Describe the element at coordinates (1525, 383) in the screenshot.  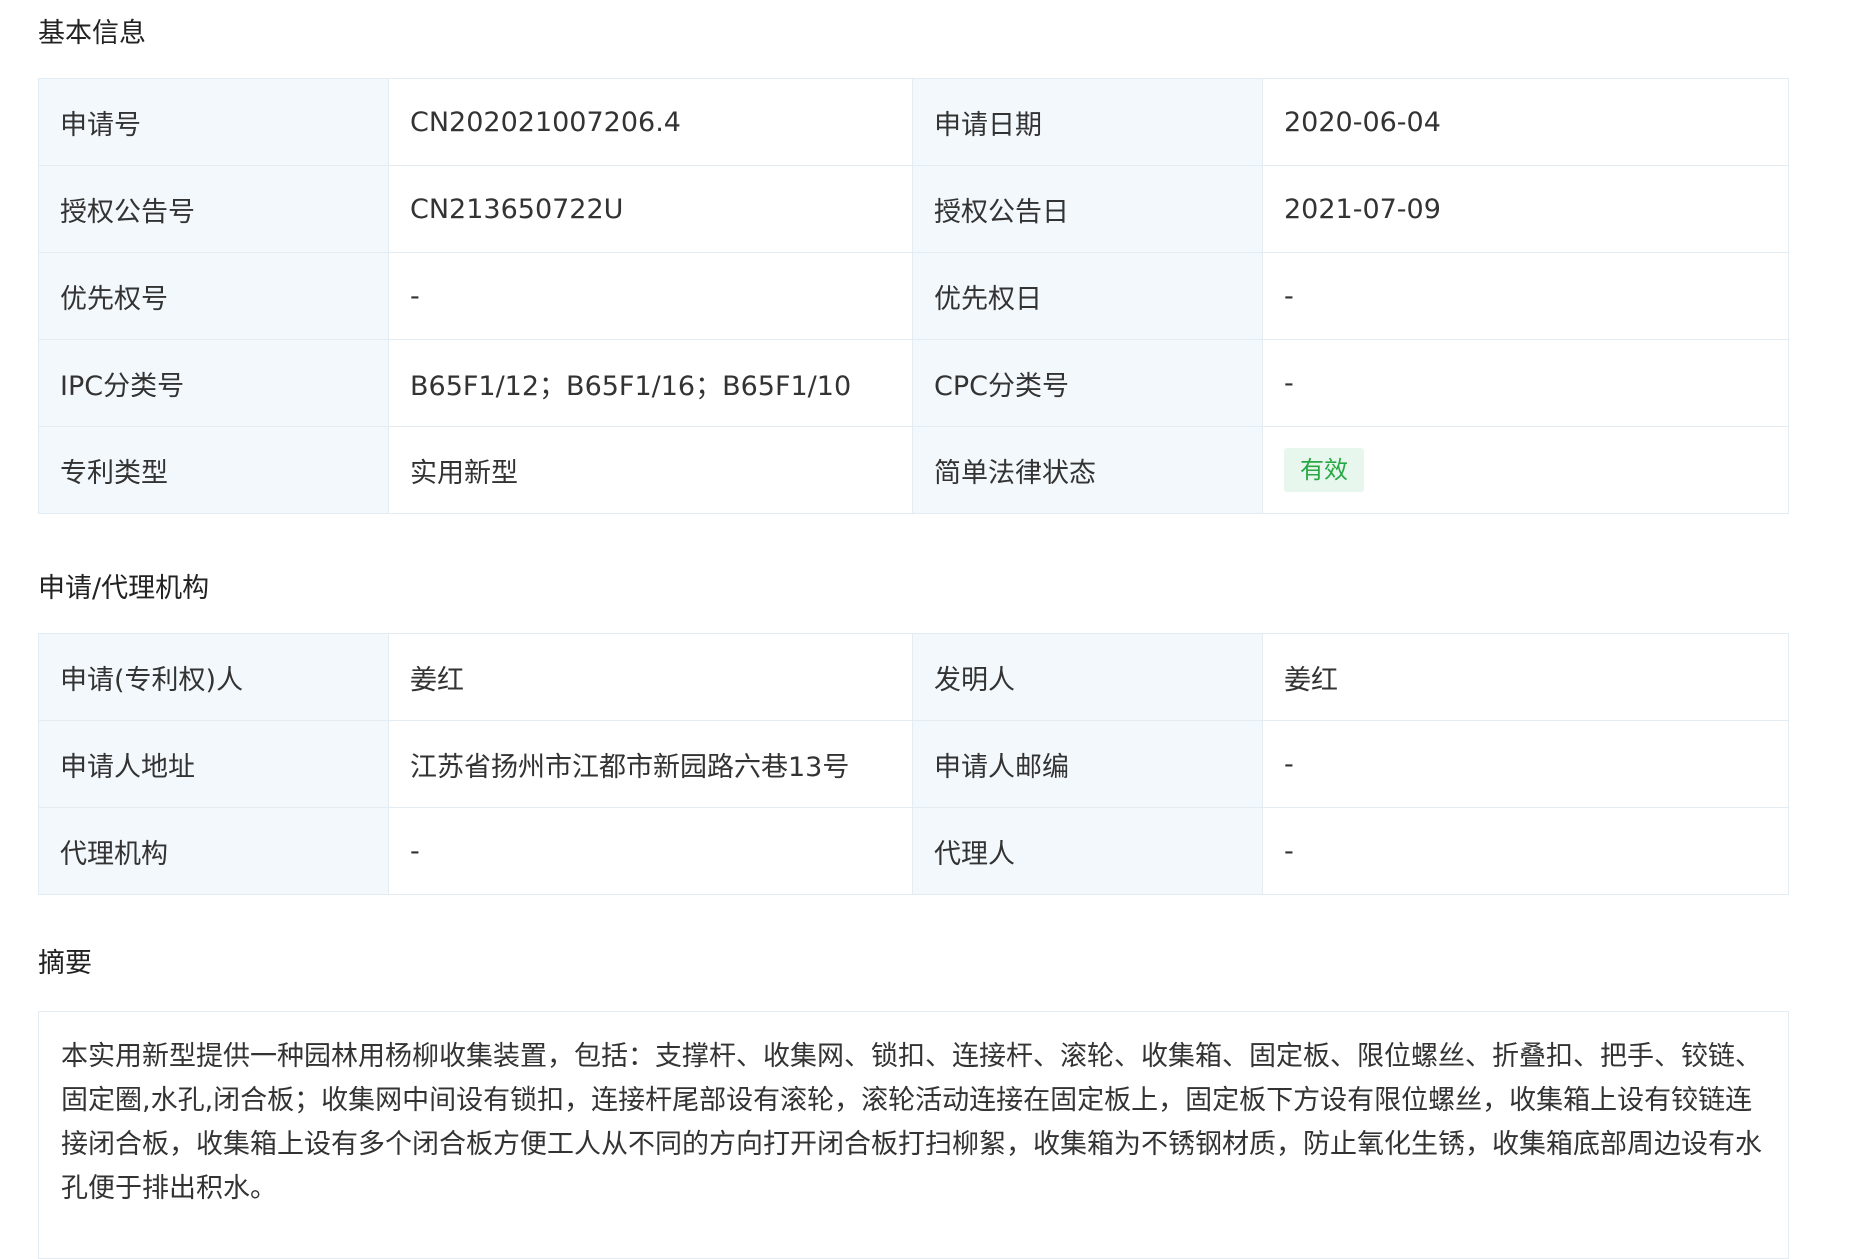
I see `cpc-class-value: -` at that location.